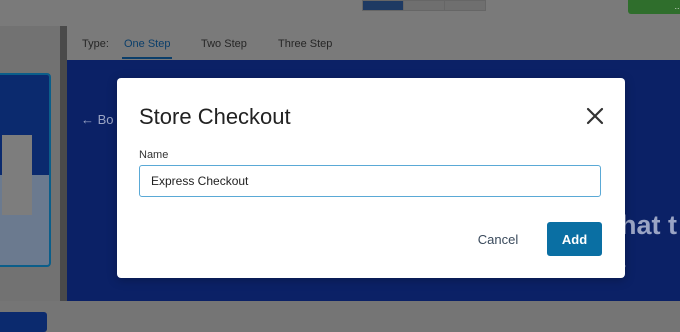 The width and height of the screenshot is (680, 332). Describe the element at coordinates (215, 116) in the screenshot. I see `dialog-title: Store Checkout` at that location.